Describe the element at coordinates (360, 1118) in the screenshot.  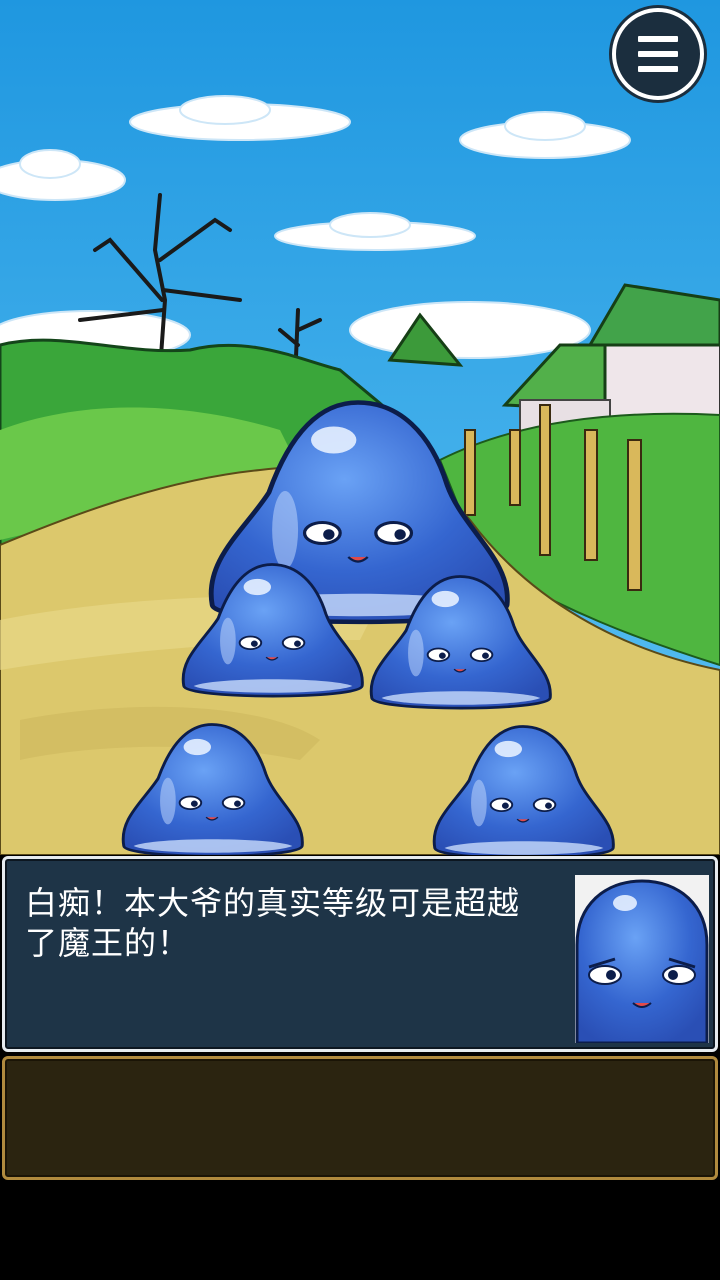
I see `choice-panel` at that location.